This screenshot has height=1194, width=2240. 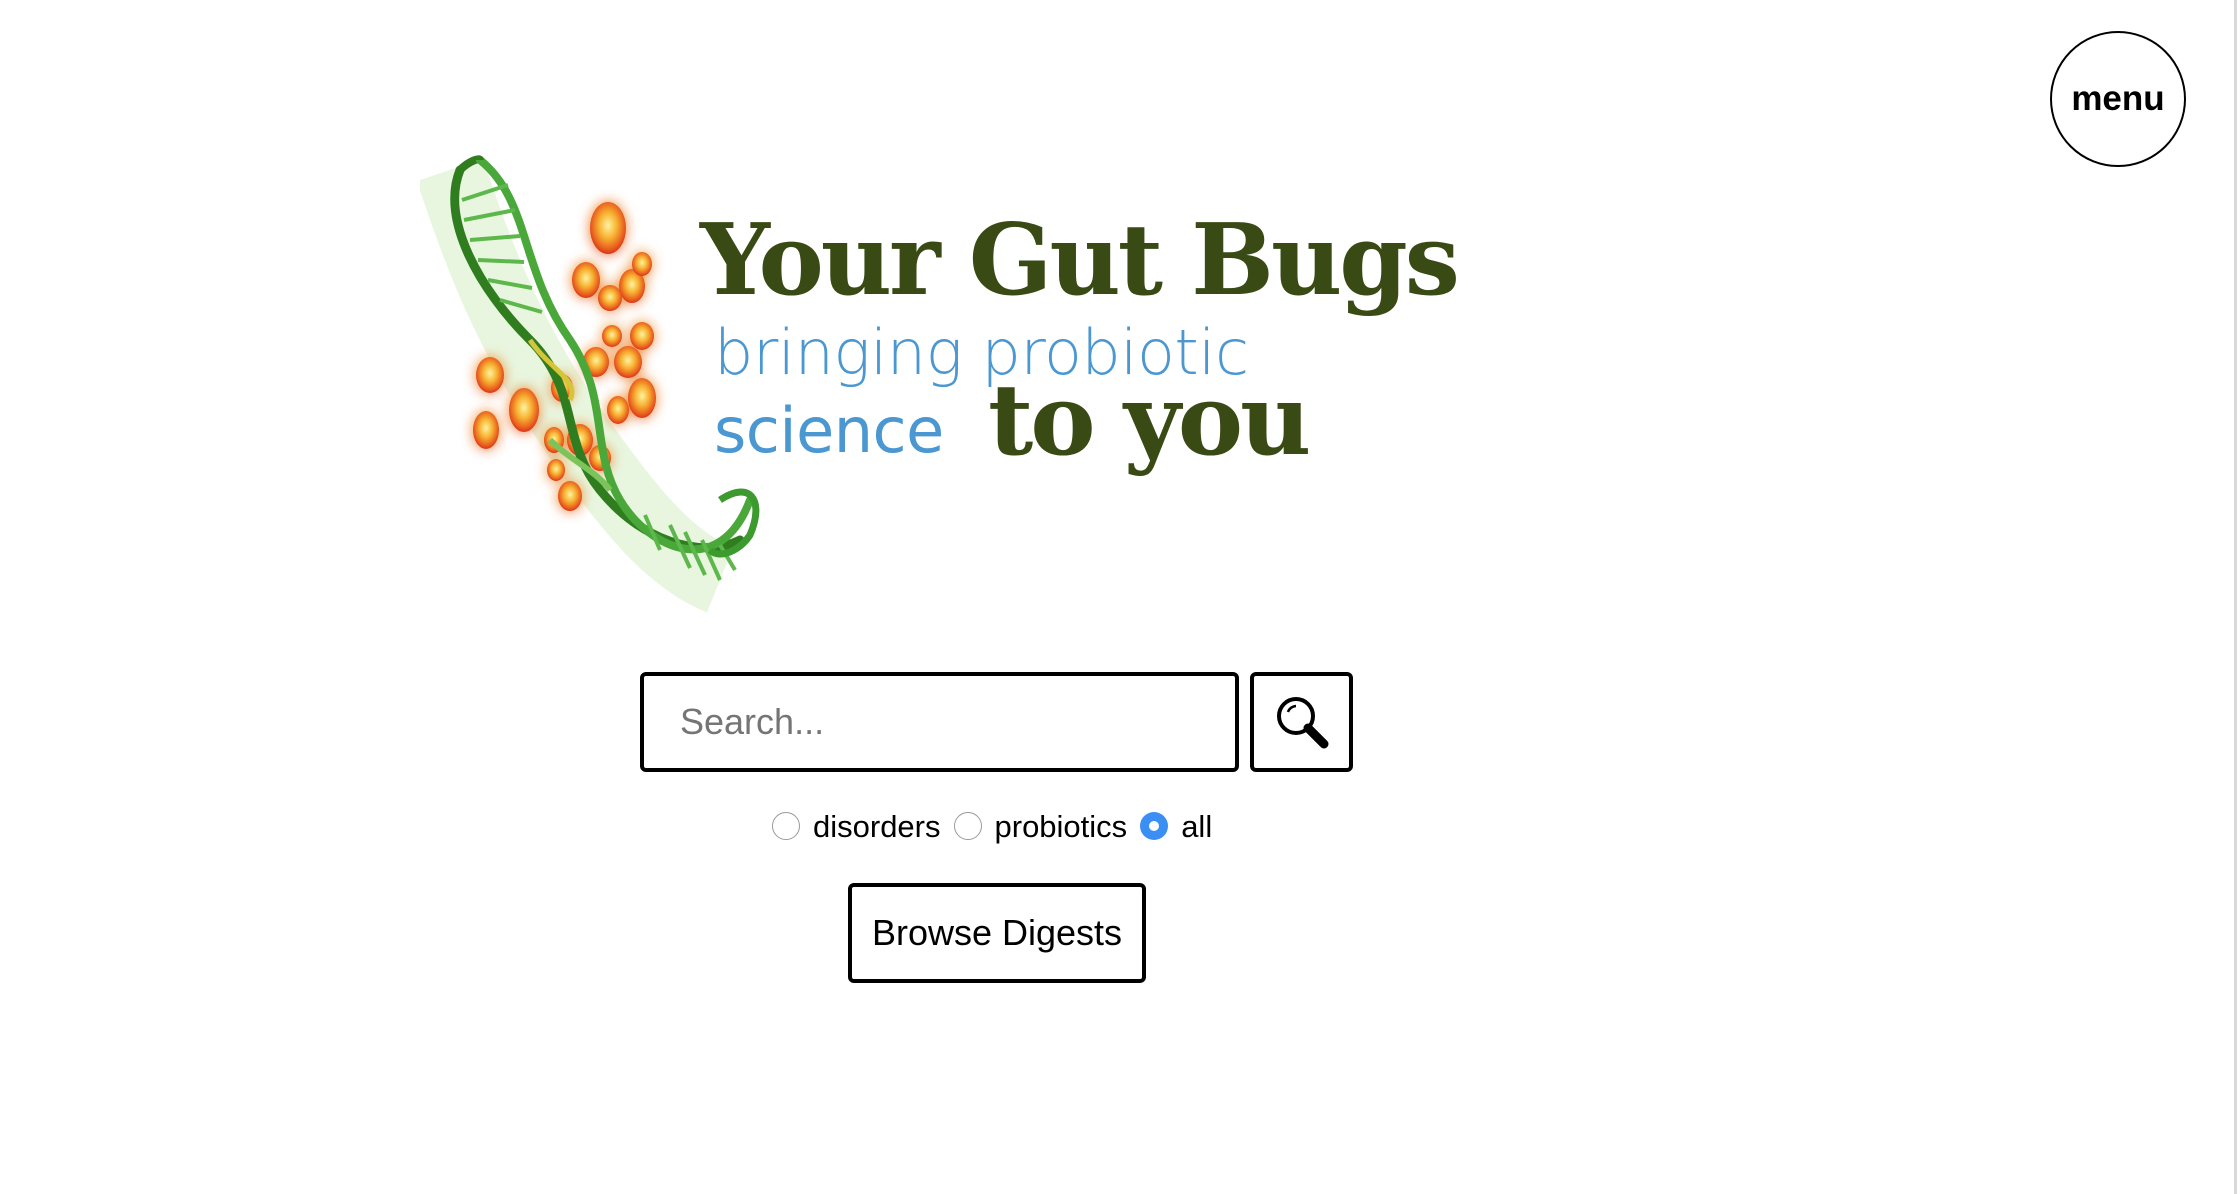 What do you see at coordinates (1149, 420) in the screenshot?
I see `logo-tagline-emphasis: to you` at bounding box center [1149, 420].